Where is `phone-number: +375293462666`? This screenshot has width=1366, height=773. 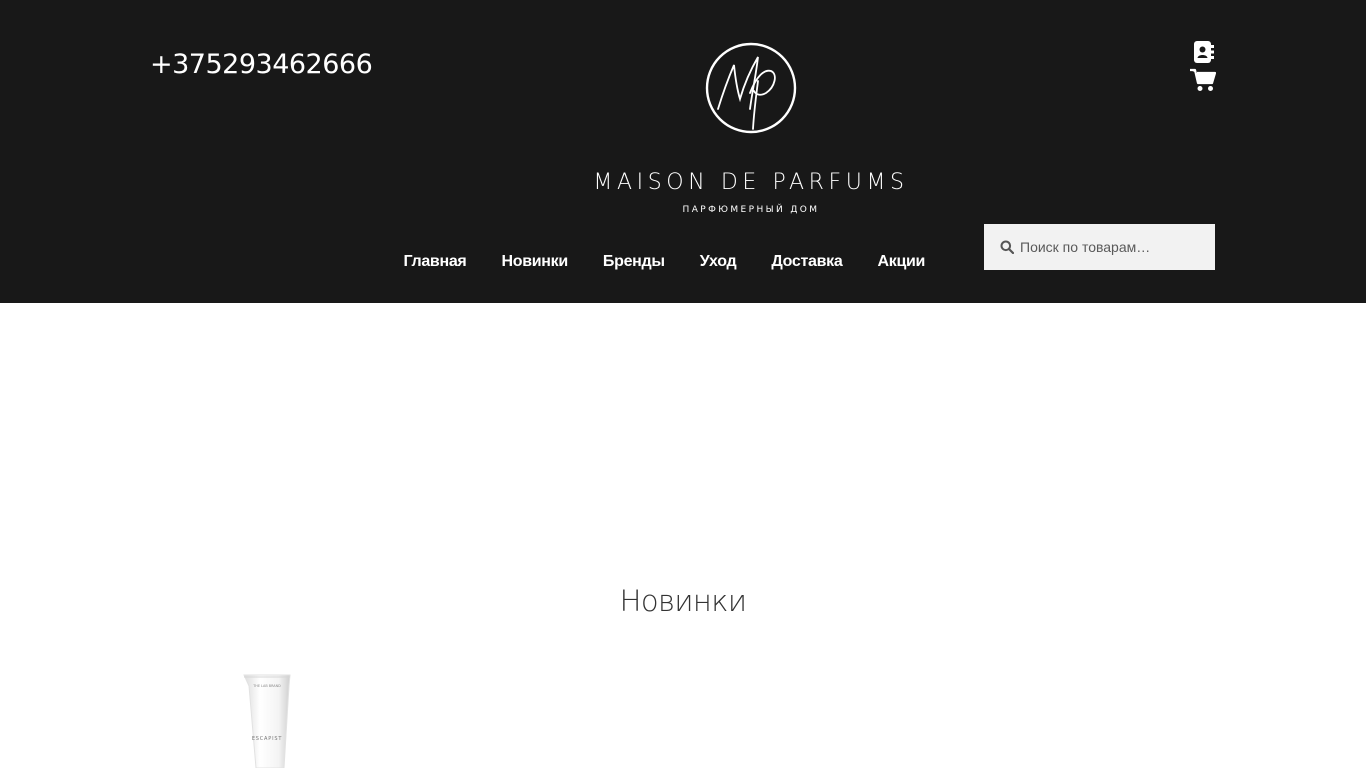
phone-number: +375293462666 is located at coordinates (261, 64).